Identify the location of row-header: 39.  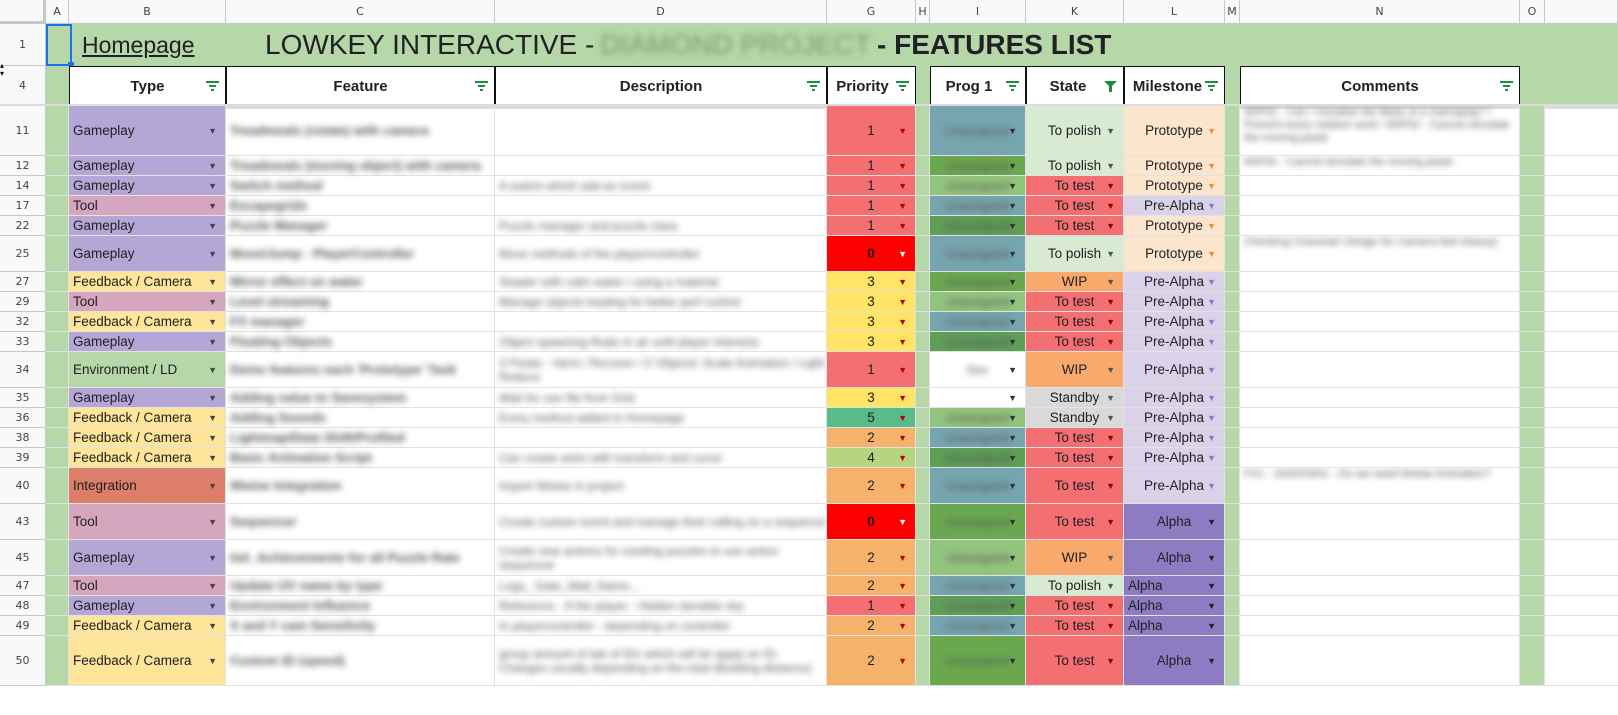
(23, 458).